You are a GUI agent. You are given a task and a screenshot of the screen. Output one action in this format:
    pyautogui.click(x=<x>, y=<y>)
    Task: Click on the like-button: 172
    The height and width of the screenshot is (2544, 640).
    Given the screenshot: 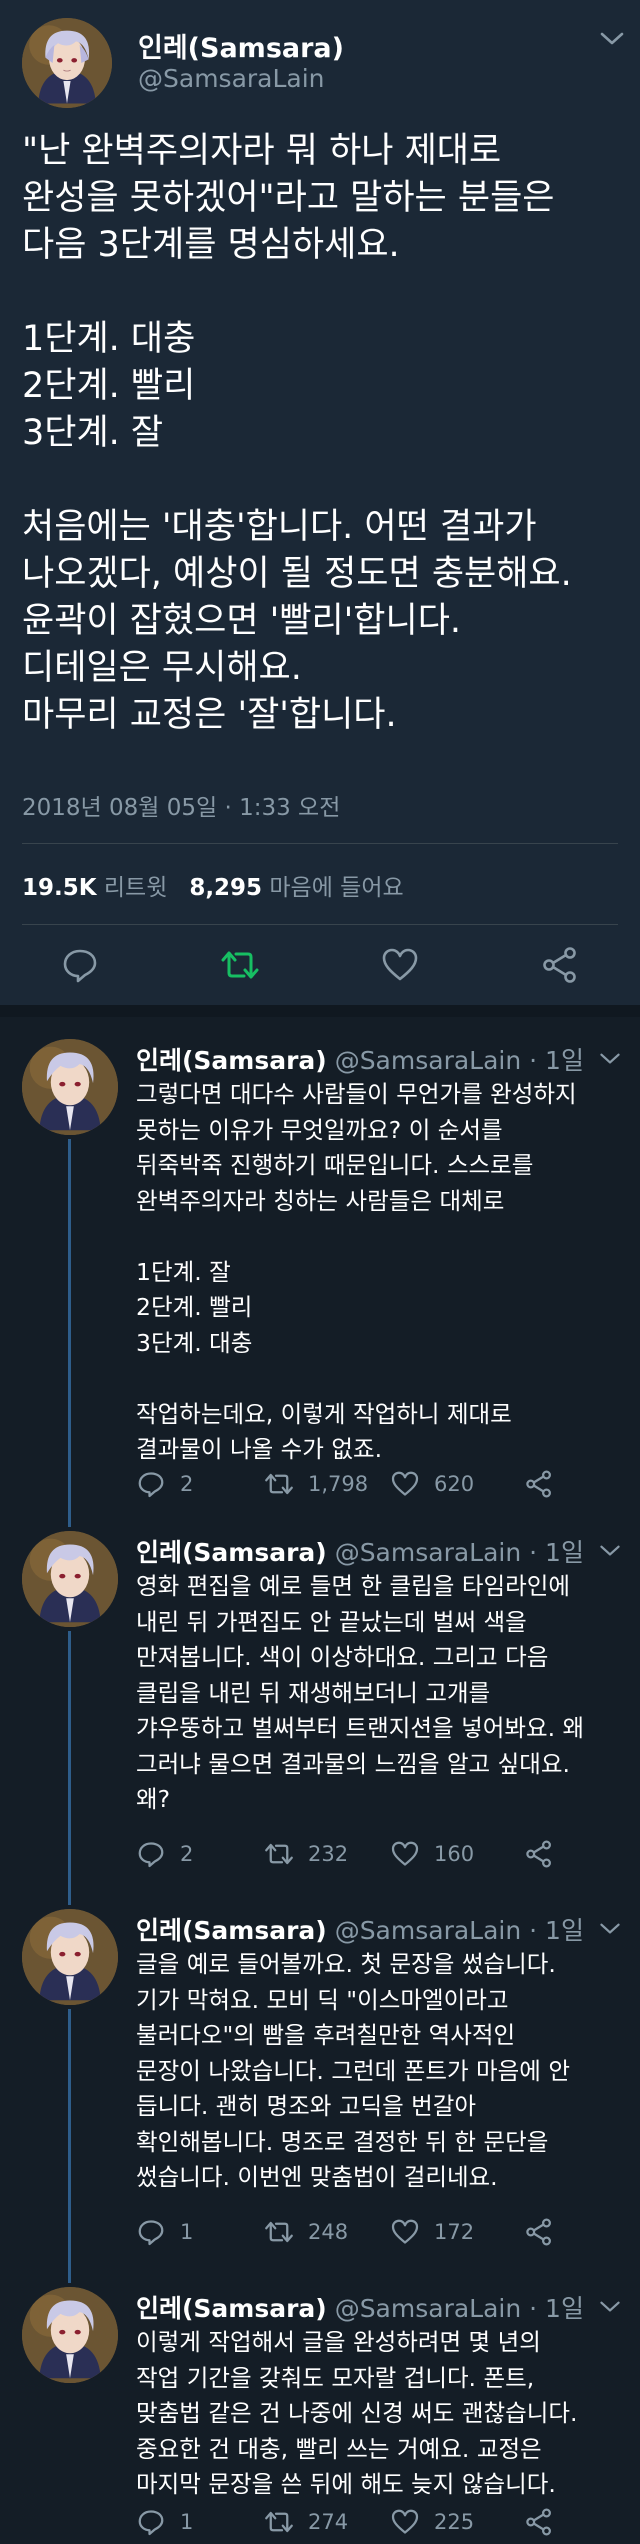 What is the action you would take?
    pyautogui.click(x=432, y=2232)
    